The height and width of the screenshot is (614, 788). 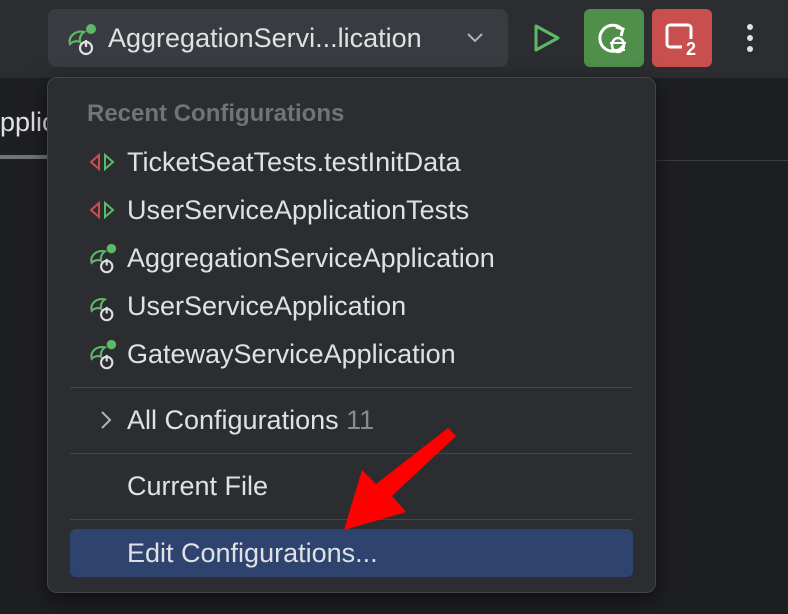 I want to click on active-tab-indicator, so click(x=24, y=157).